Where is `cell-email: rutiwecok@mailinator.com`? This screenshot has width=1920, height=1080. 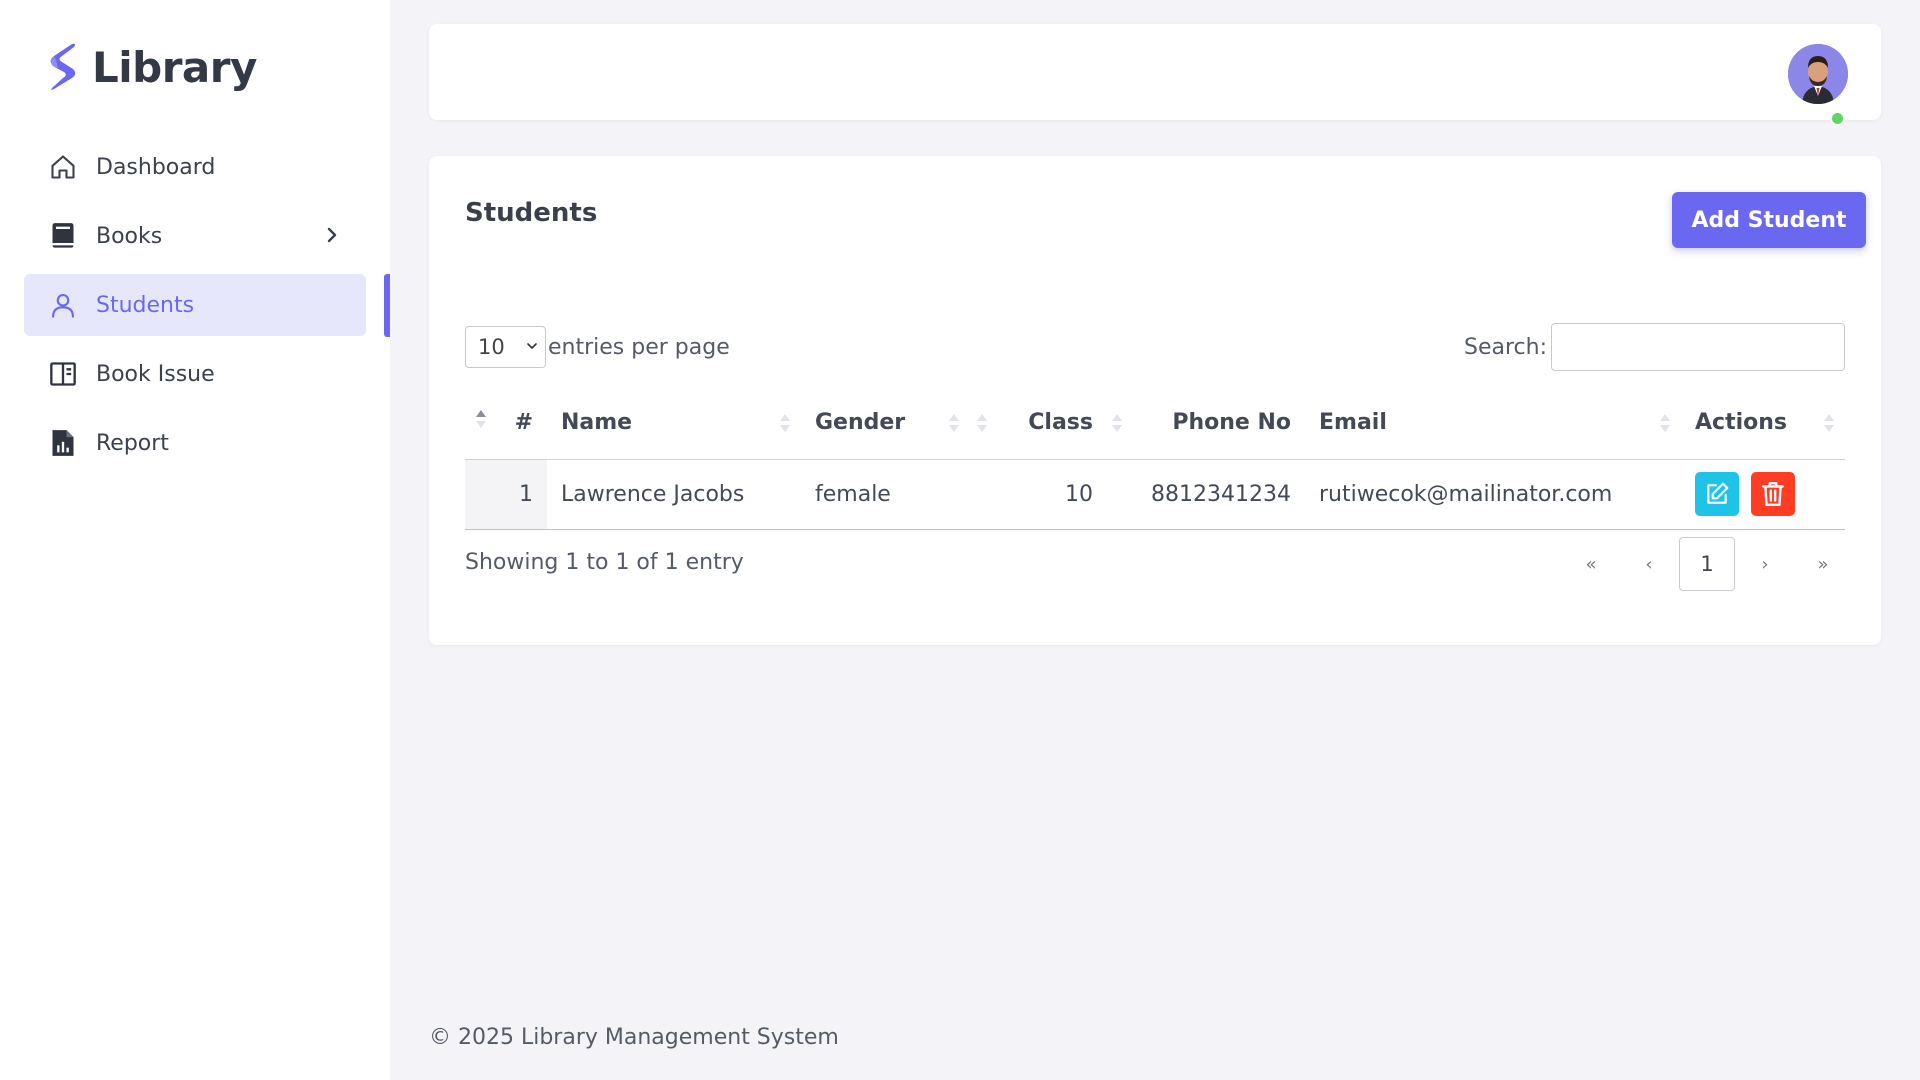 cell-email: rutiwecok@mailinator.com is located at coordinates (1493, 494).